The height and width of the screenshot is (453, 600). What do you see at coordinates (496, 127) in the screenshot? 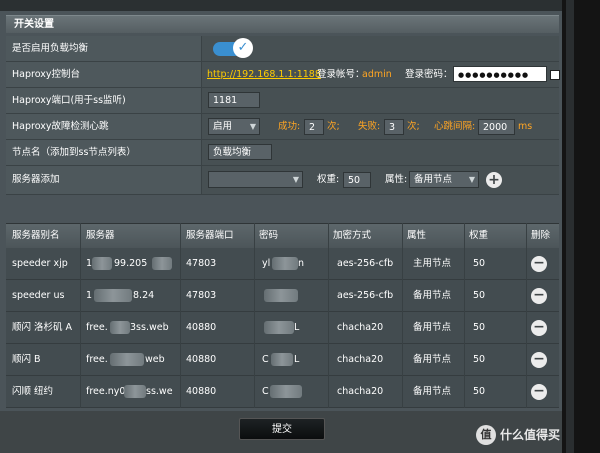
I see `interval-input: 2000` at bounding box center [496, 127].